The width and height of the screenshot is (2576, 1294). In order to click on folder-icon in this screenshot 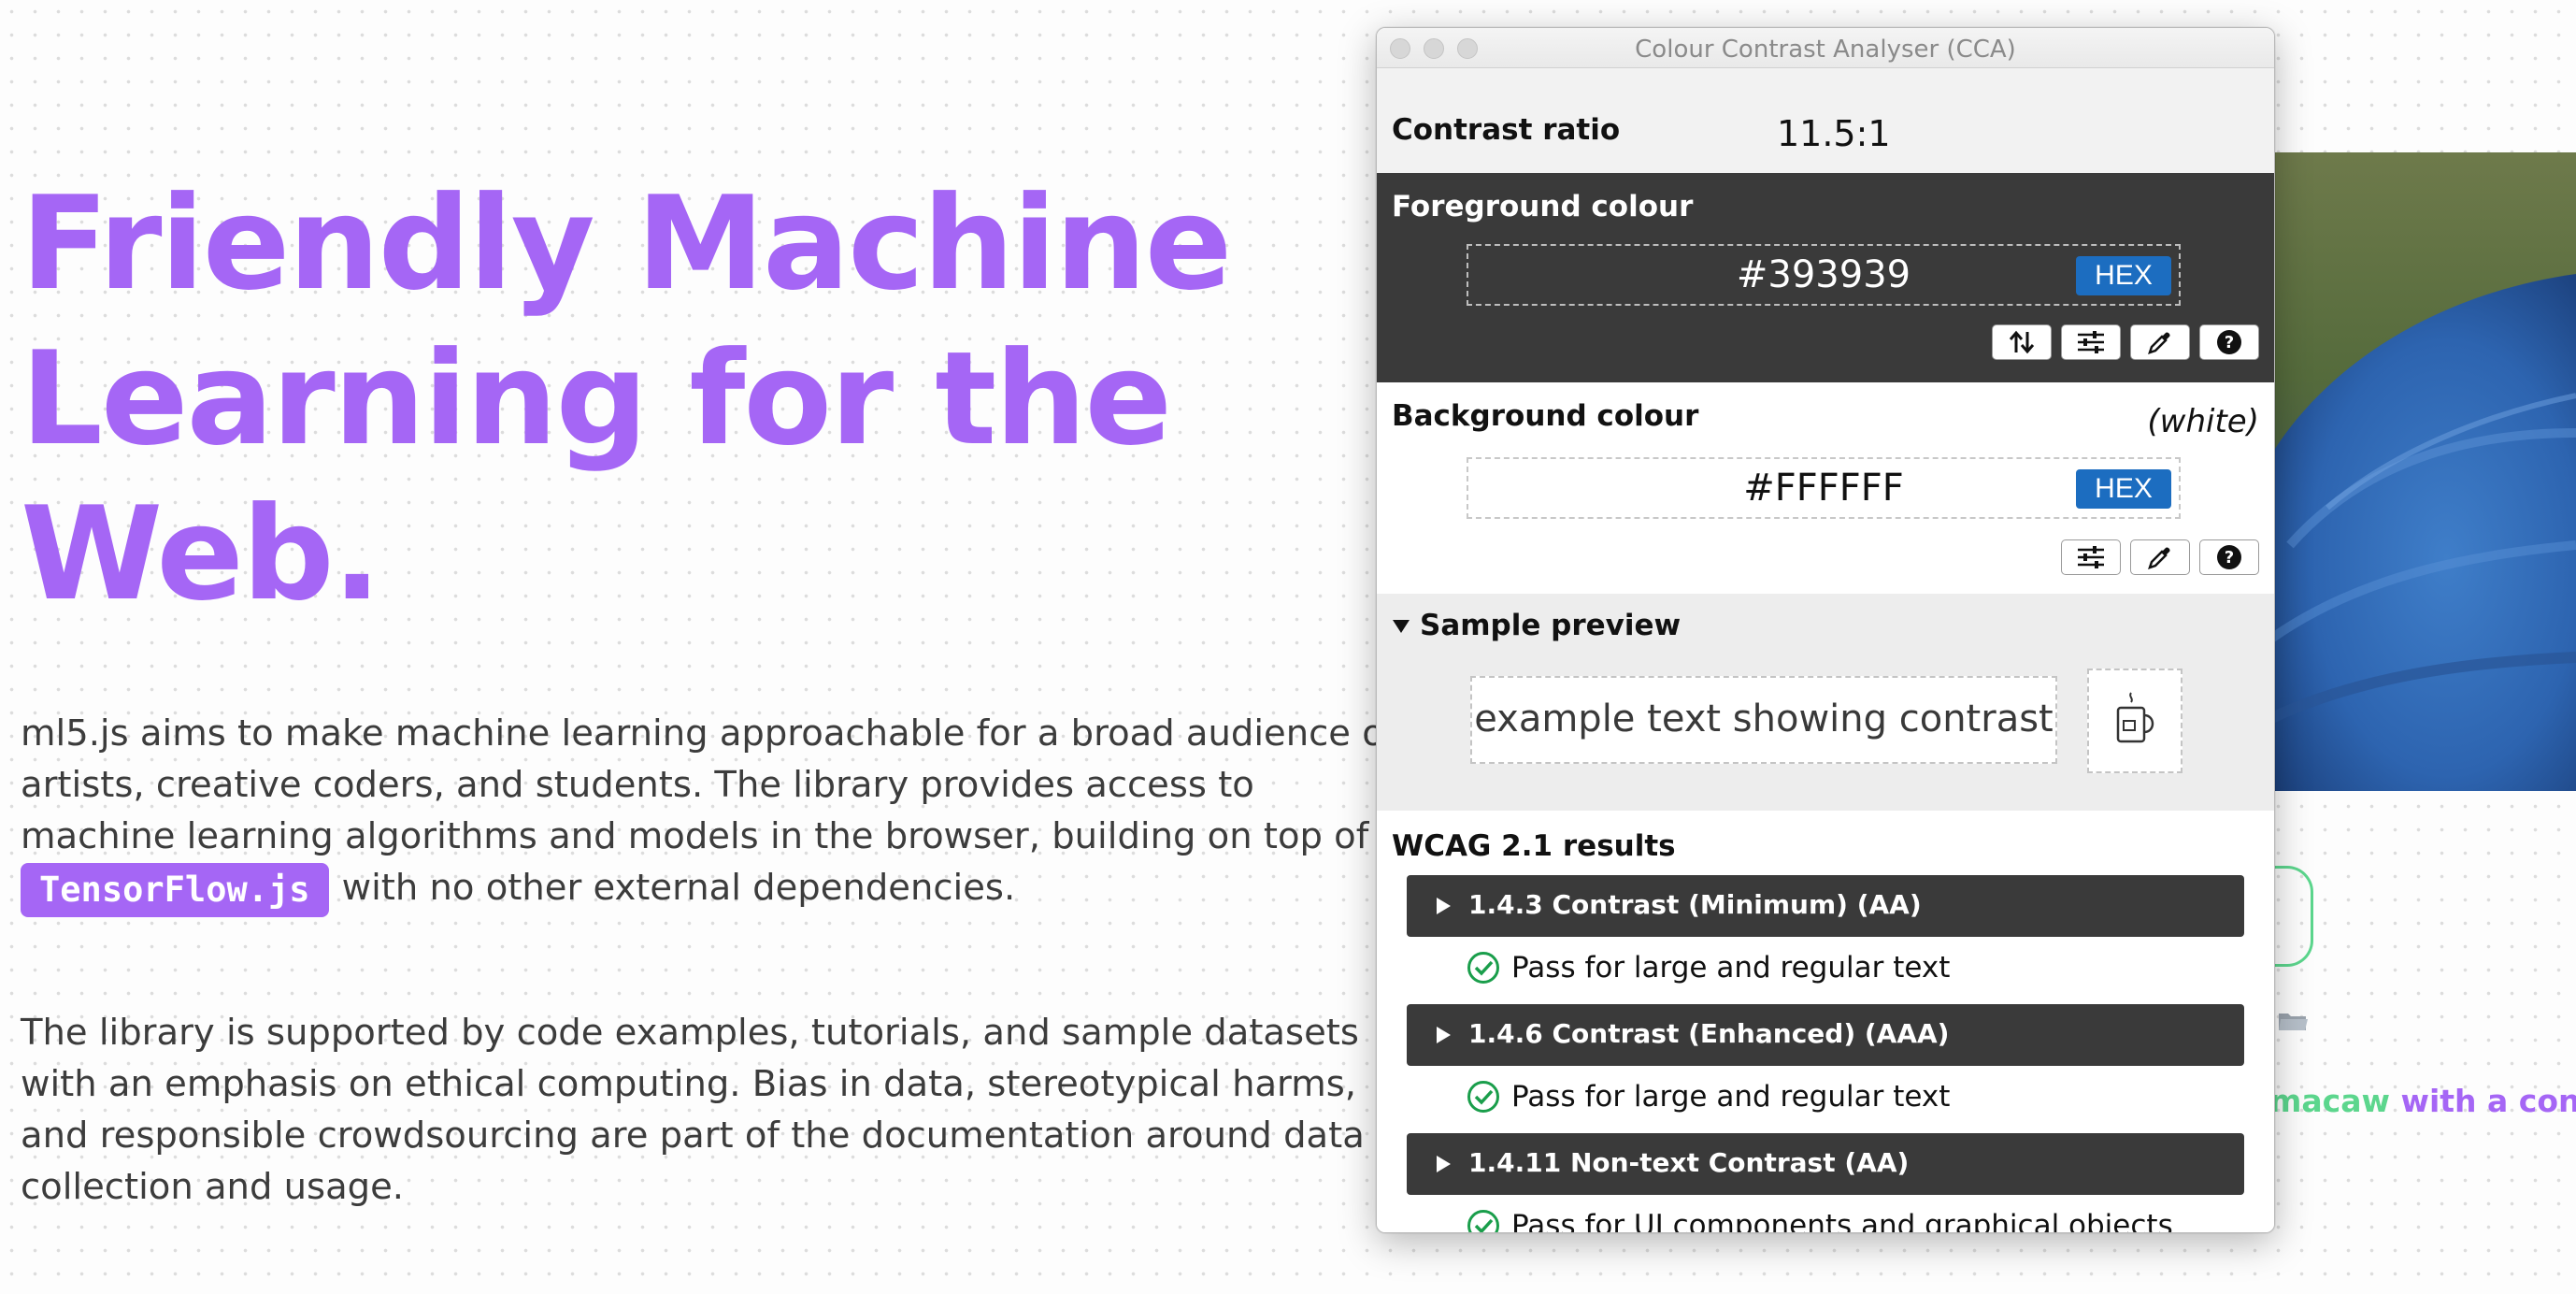, I will do `click(2293, 1022)`.